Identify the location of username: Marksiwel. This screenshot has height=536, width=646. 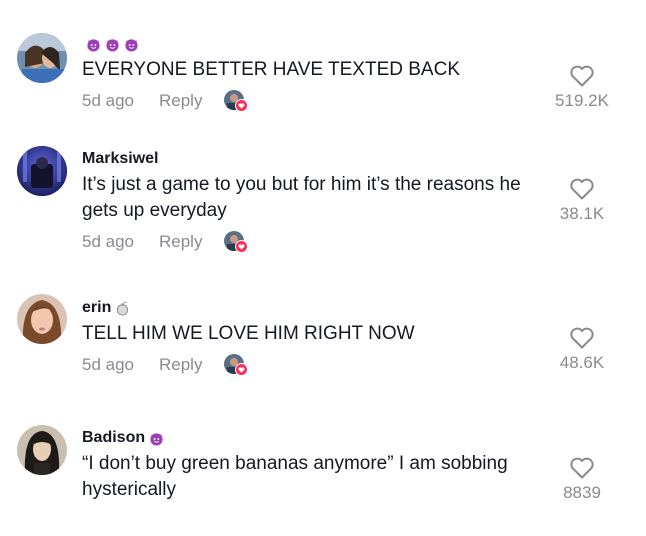
(312, 159).